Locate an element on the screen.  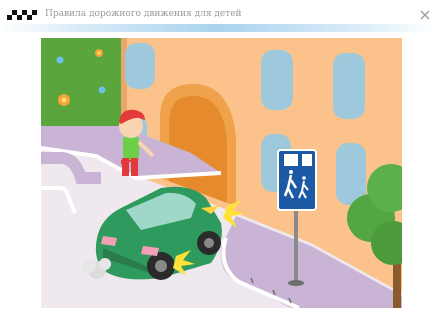
grass is located at coordinates (81, 82).